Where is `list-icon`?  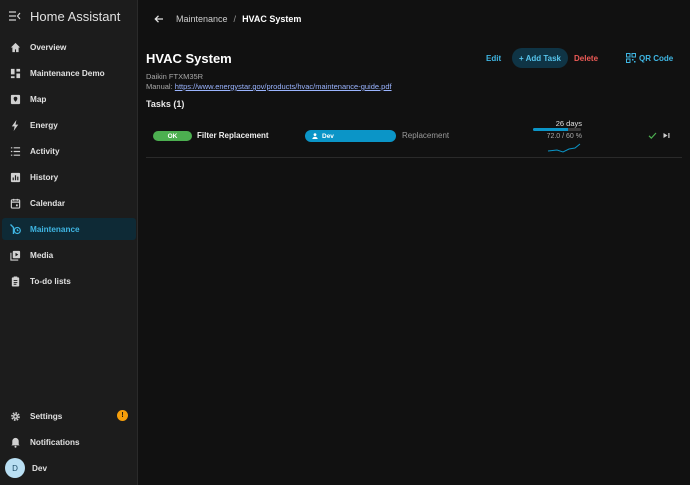
list-icon is located at coordinates (15, 151).